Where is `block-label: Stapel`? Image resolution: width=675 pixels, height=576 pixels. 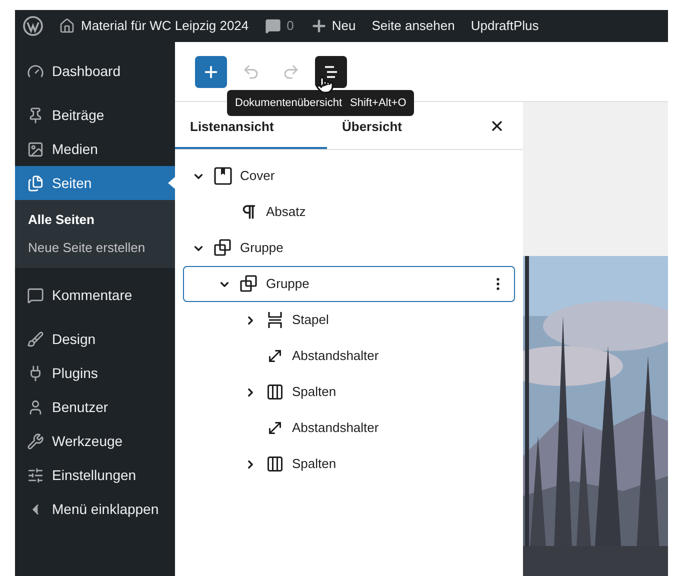
block-label: Stapel is located at coordinates (310, 320).